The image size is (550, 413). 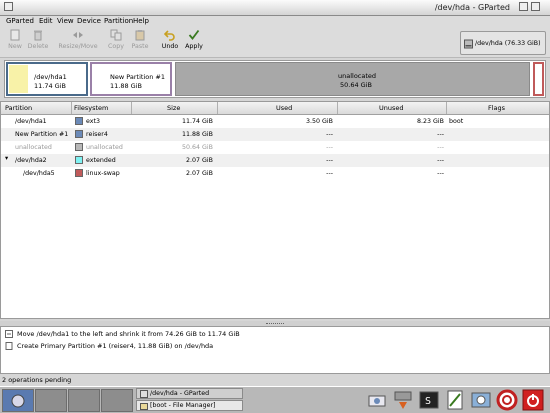 What do you see at coordinates (18, 79) in the screenshot?
I see `hda1-used-fill` at bounding box center [18, 79].